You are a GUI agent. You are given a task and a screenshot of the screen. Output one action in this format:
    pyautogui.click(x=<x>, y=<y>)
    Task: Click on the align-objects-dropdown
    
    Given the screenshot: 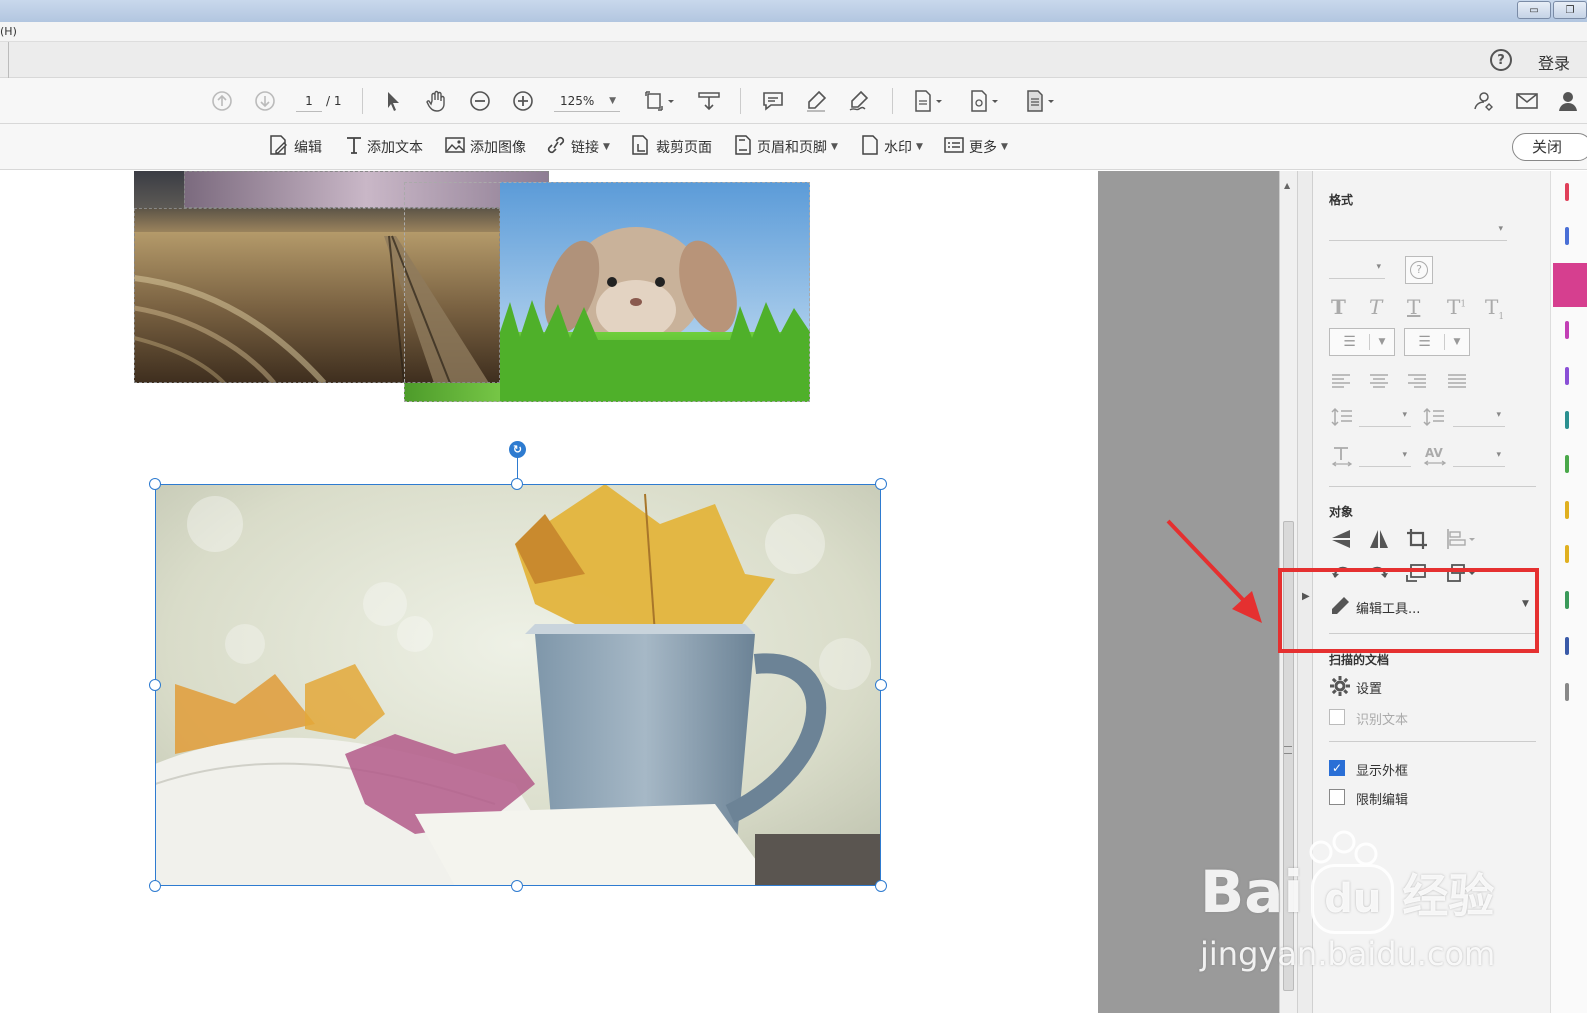 What is the action you would take?
    pyautogui.click(x=1461, y=541)
    